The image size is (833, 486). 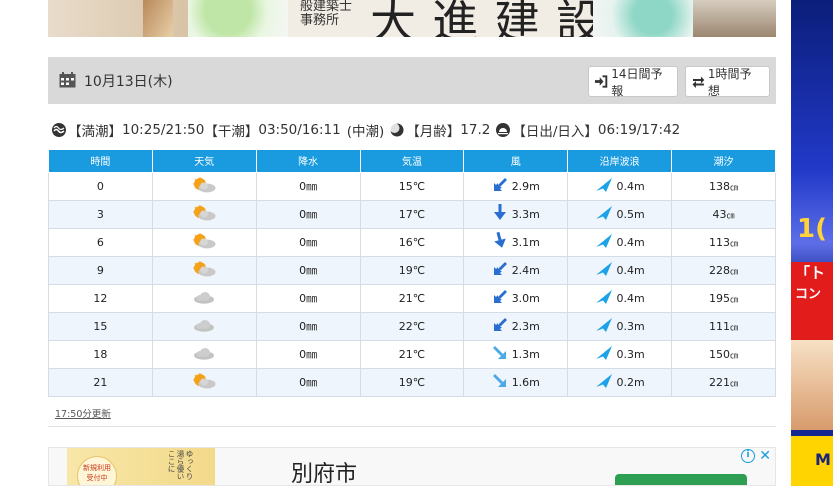 What do you see at coordinates (100, 298) in the screenshot?
I see `time-cell: 12` at bounding box center [100, 298].